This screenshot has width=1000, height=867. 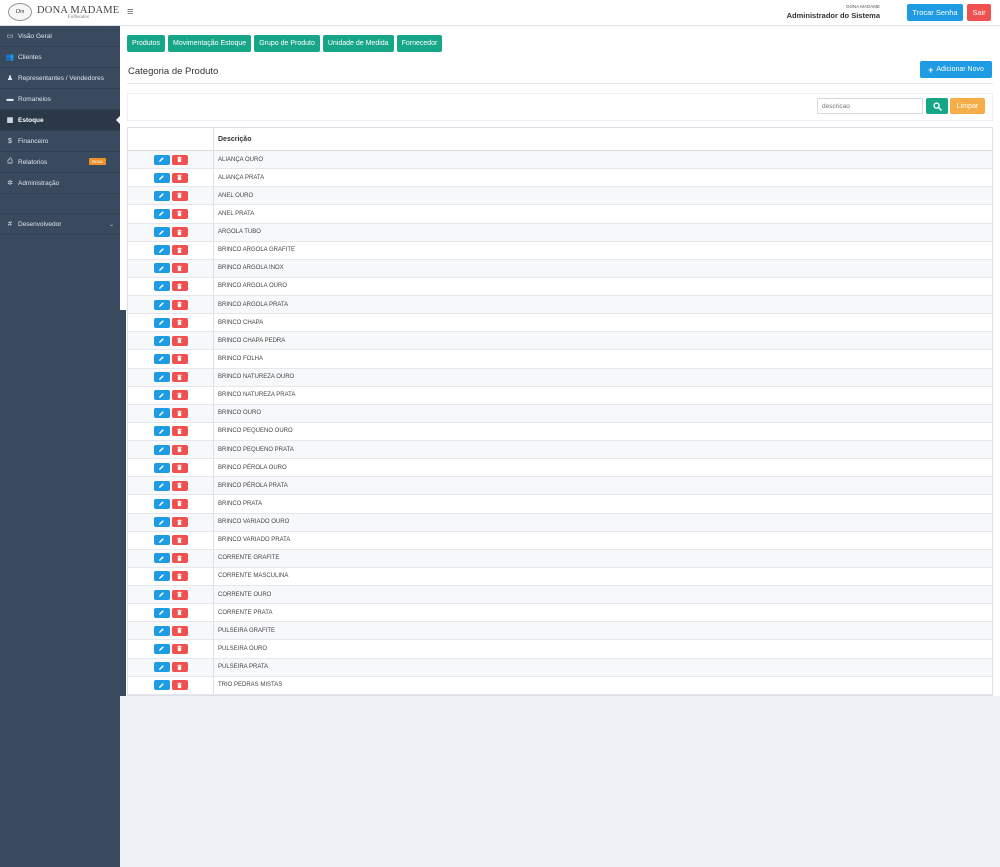 What do you see at coordinates (935, 12) in the screenshot?
I see `change-password-button: Trocar Senha` at bounding box center [935, 12].